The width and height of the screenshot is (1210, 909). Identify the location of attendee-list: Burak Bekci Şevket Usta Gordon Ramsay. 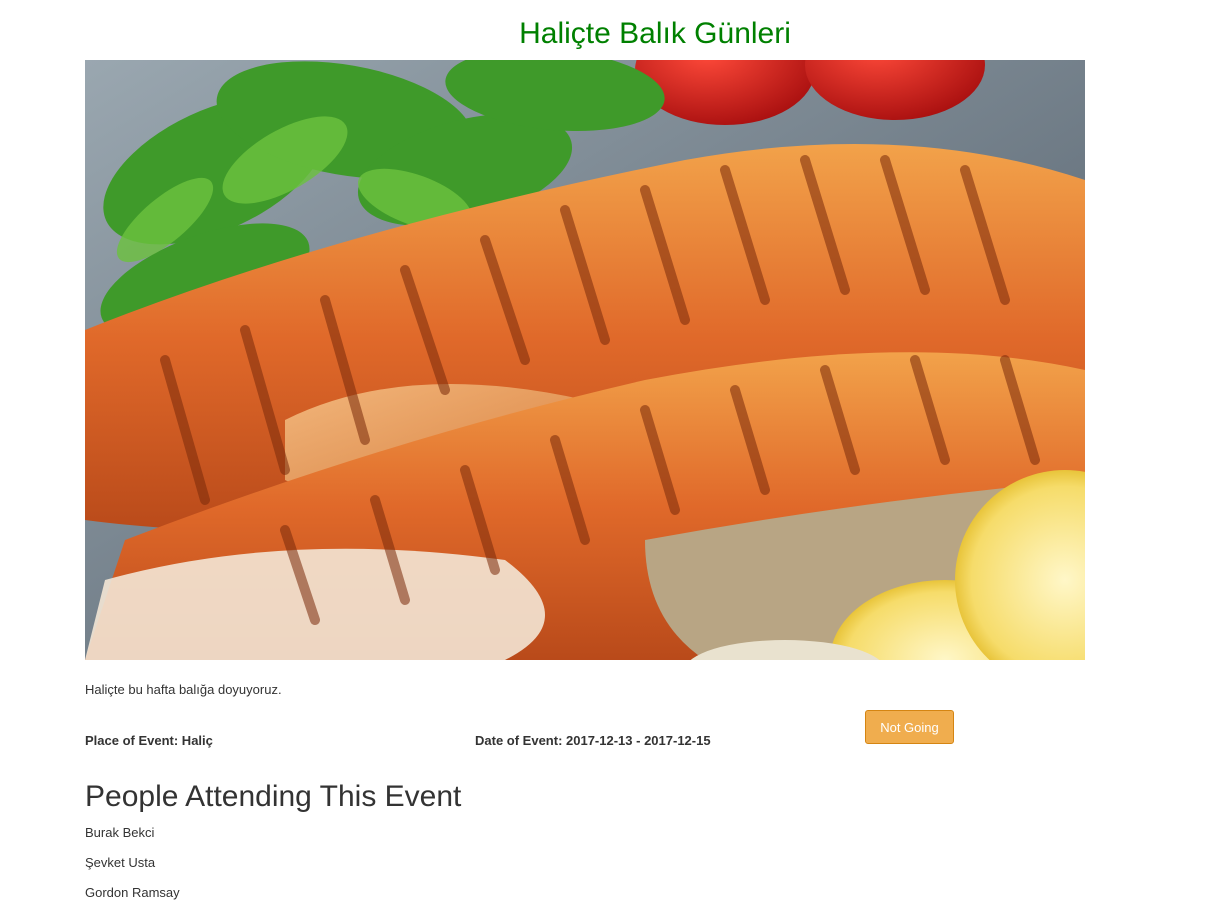
(132, 867).